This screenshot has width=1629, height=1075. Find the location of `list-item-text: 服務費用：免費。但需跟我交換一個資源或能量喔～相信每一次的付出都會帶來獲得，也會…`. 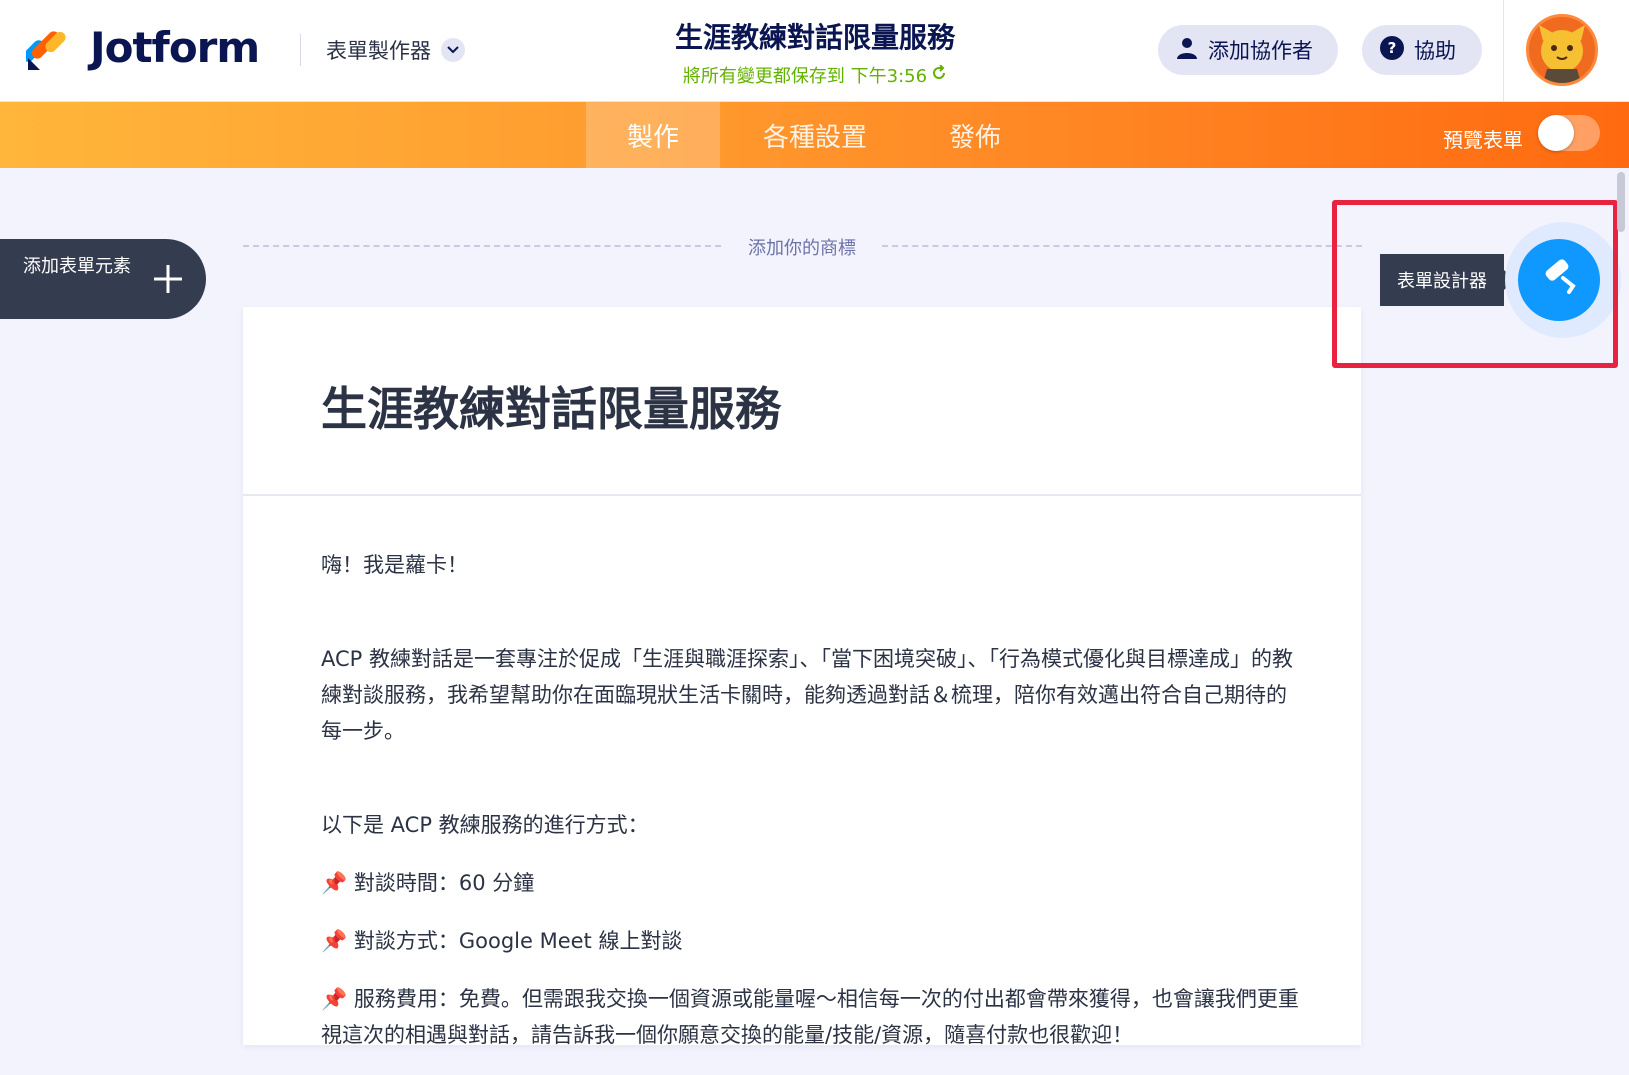

list-item-text: 服務費用：免費。但需跟我交換一個資源或能量喔～相信每一次的付出都會帶來獲得，也會… is located at coordinates (810, 1017).